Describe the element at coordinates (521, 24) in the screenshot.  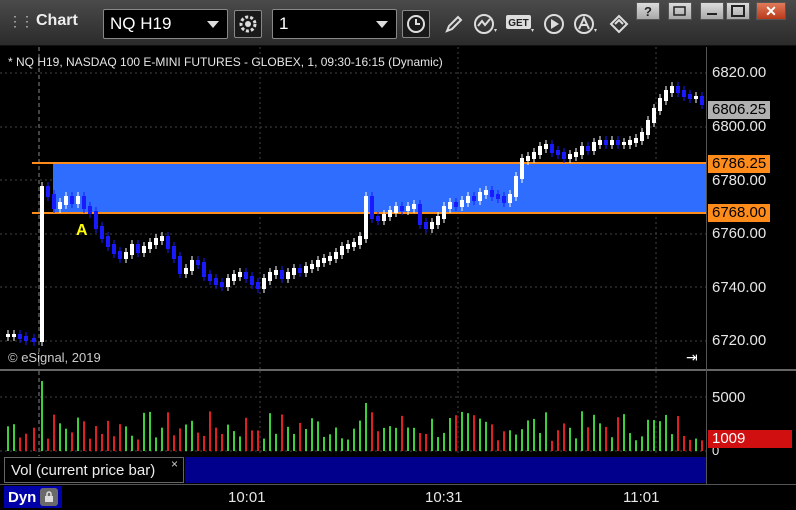
I see `get-data-button: GET` at that location.